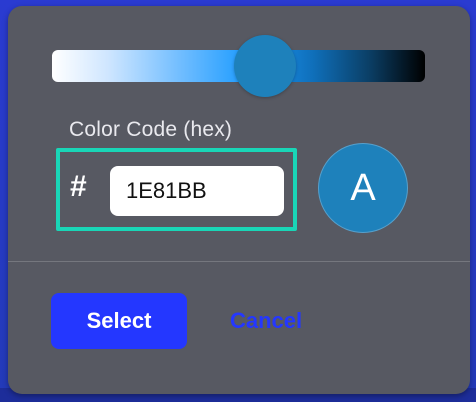 The width and height of the screenshot is (476, 402). Describe the element at coordinates (239, 261) in the screenshot. I see `divider` at that location.